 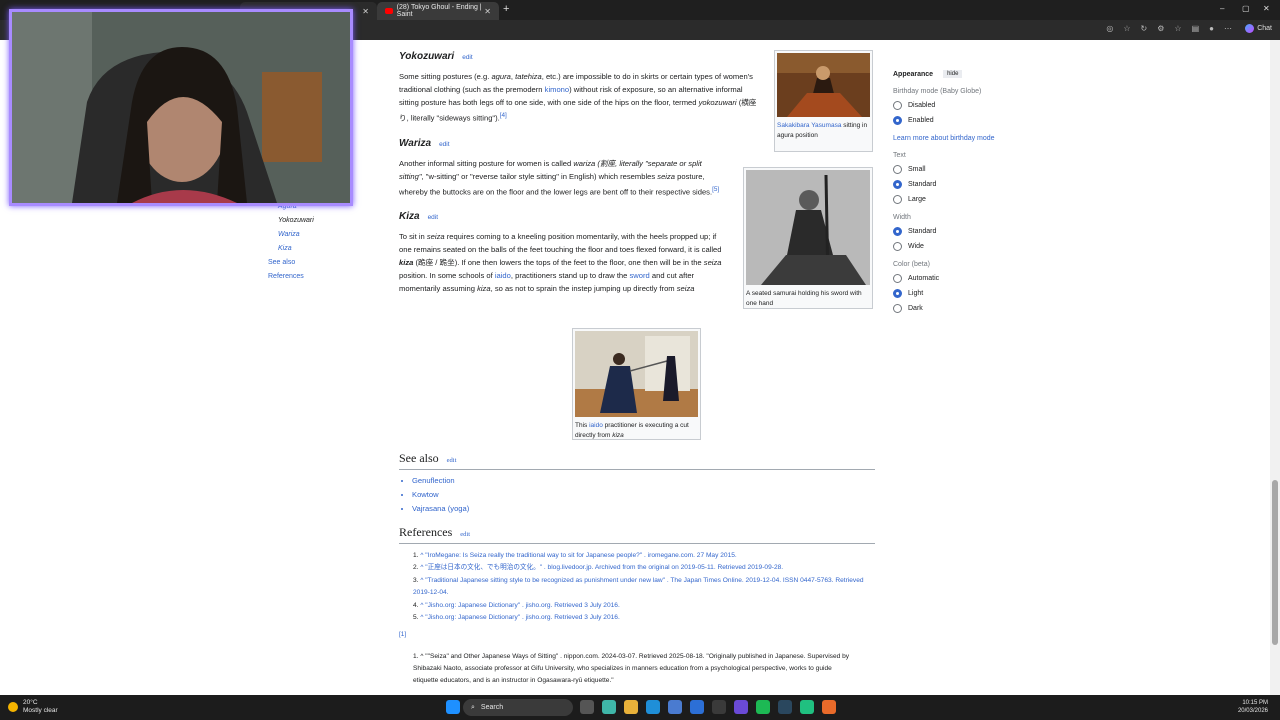 I want to click on steam-icon, so click(x=785, y=707).